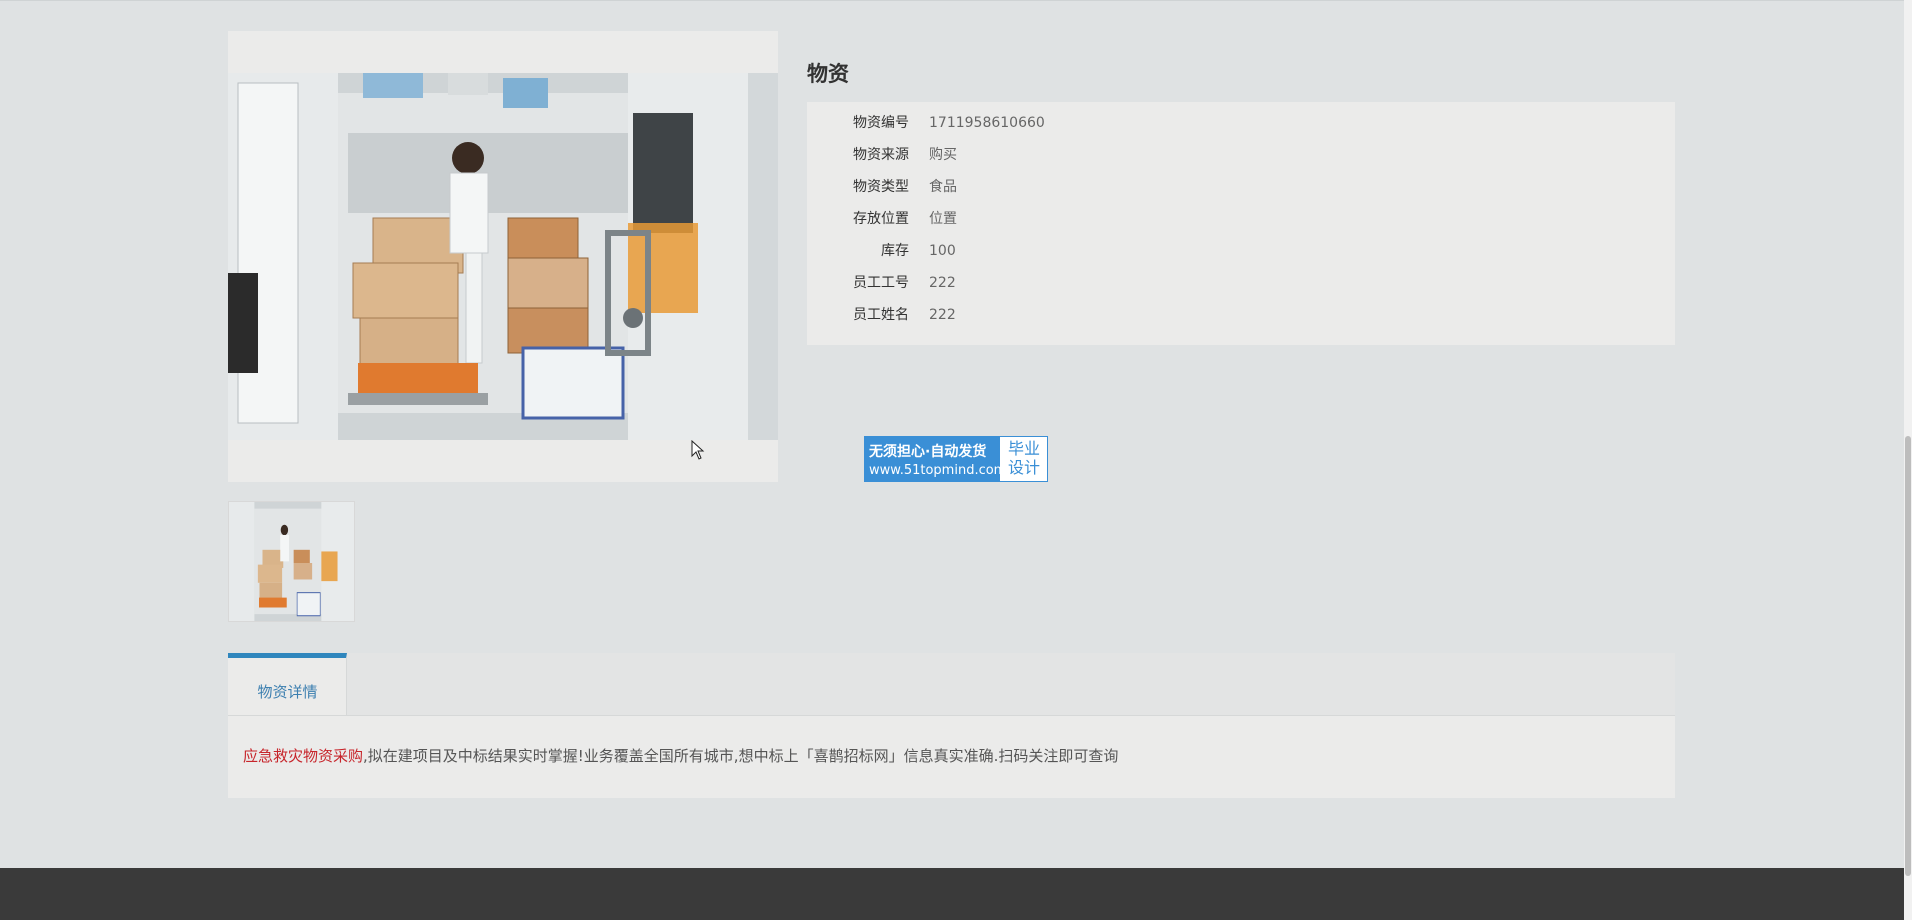  Describe the element at coordinates (881, 123) in the screenshot. I see `info-label: 物资编号` at that location.